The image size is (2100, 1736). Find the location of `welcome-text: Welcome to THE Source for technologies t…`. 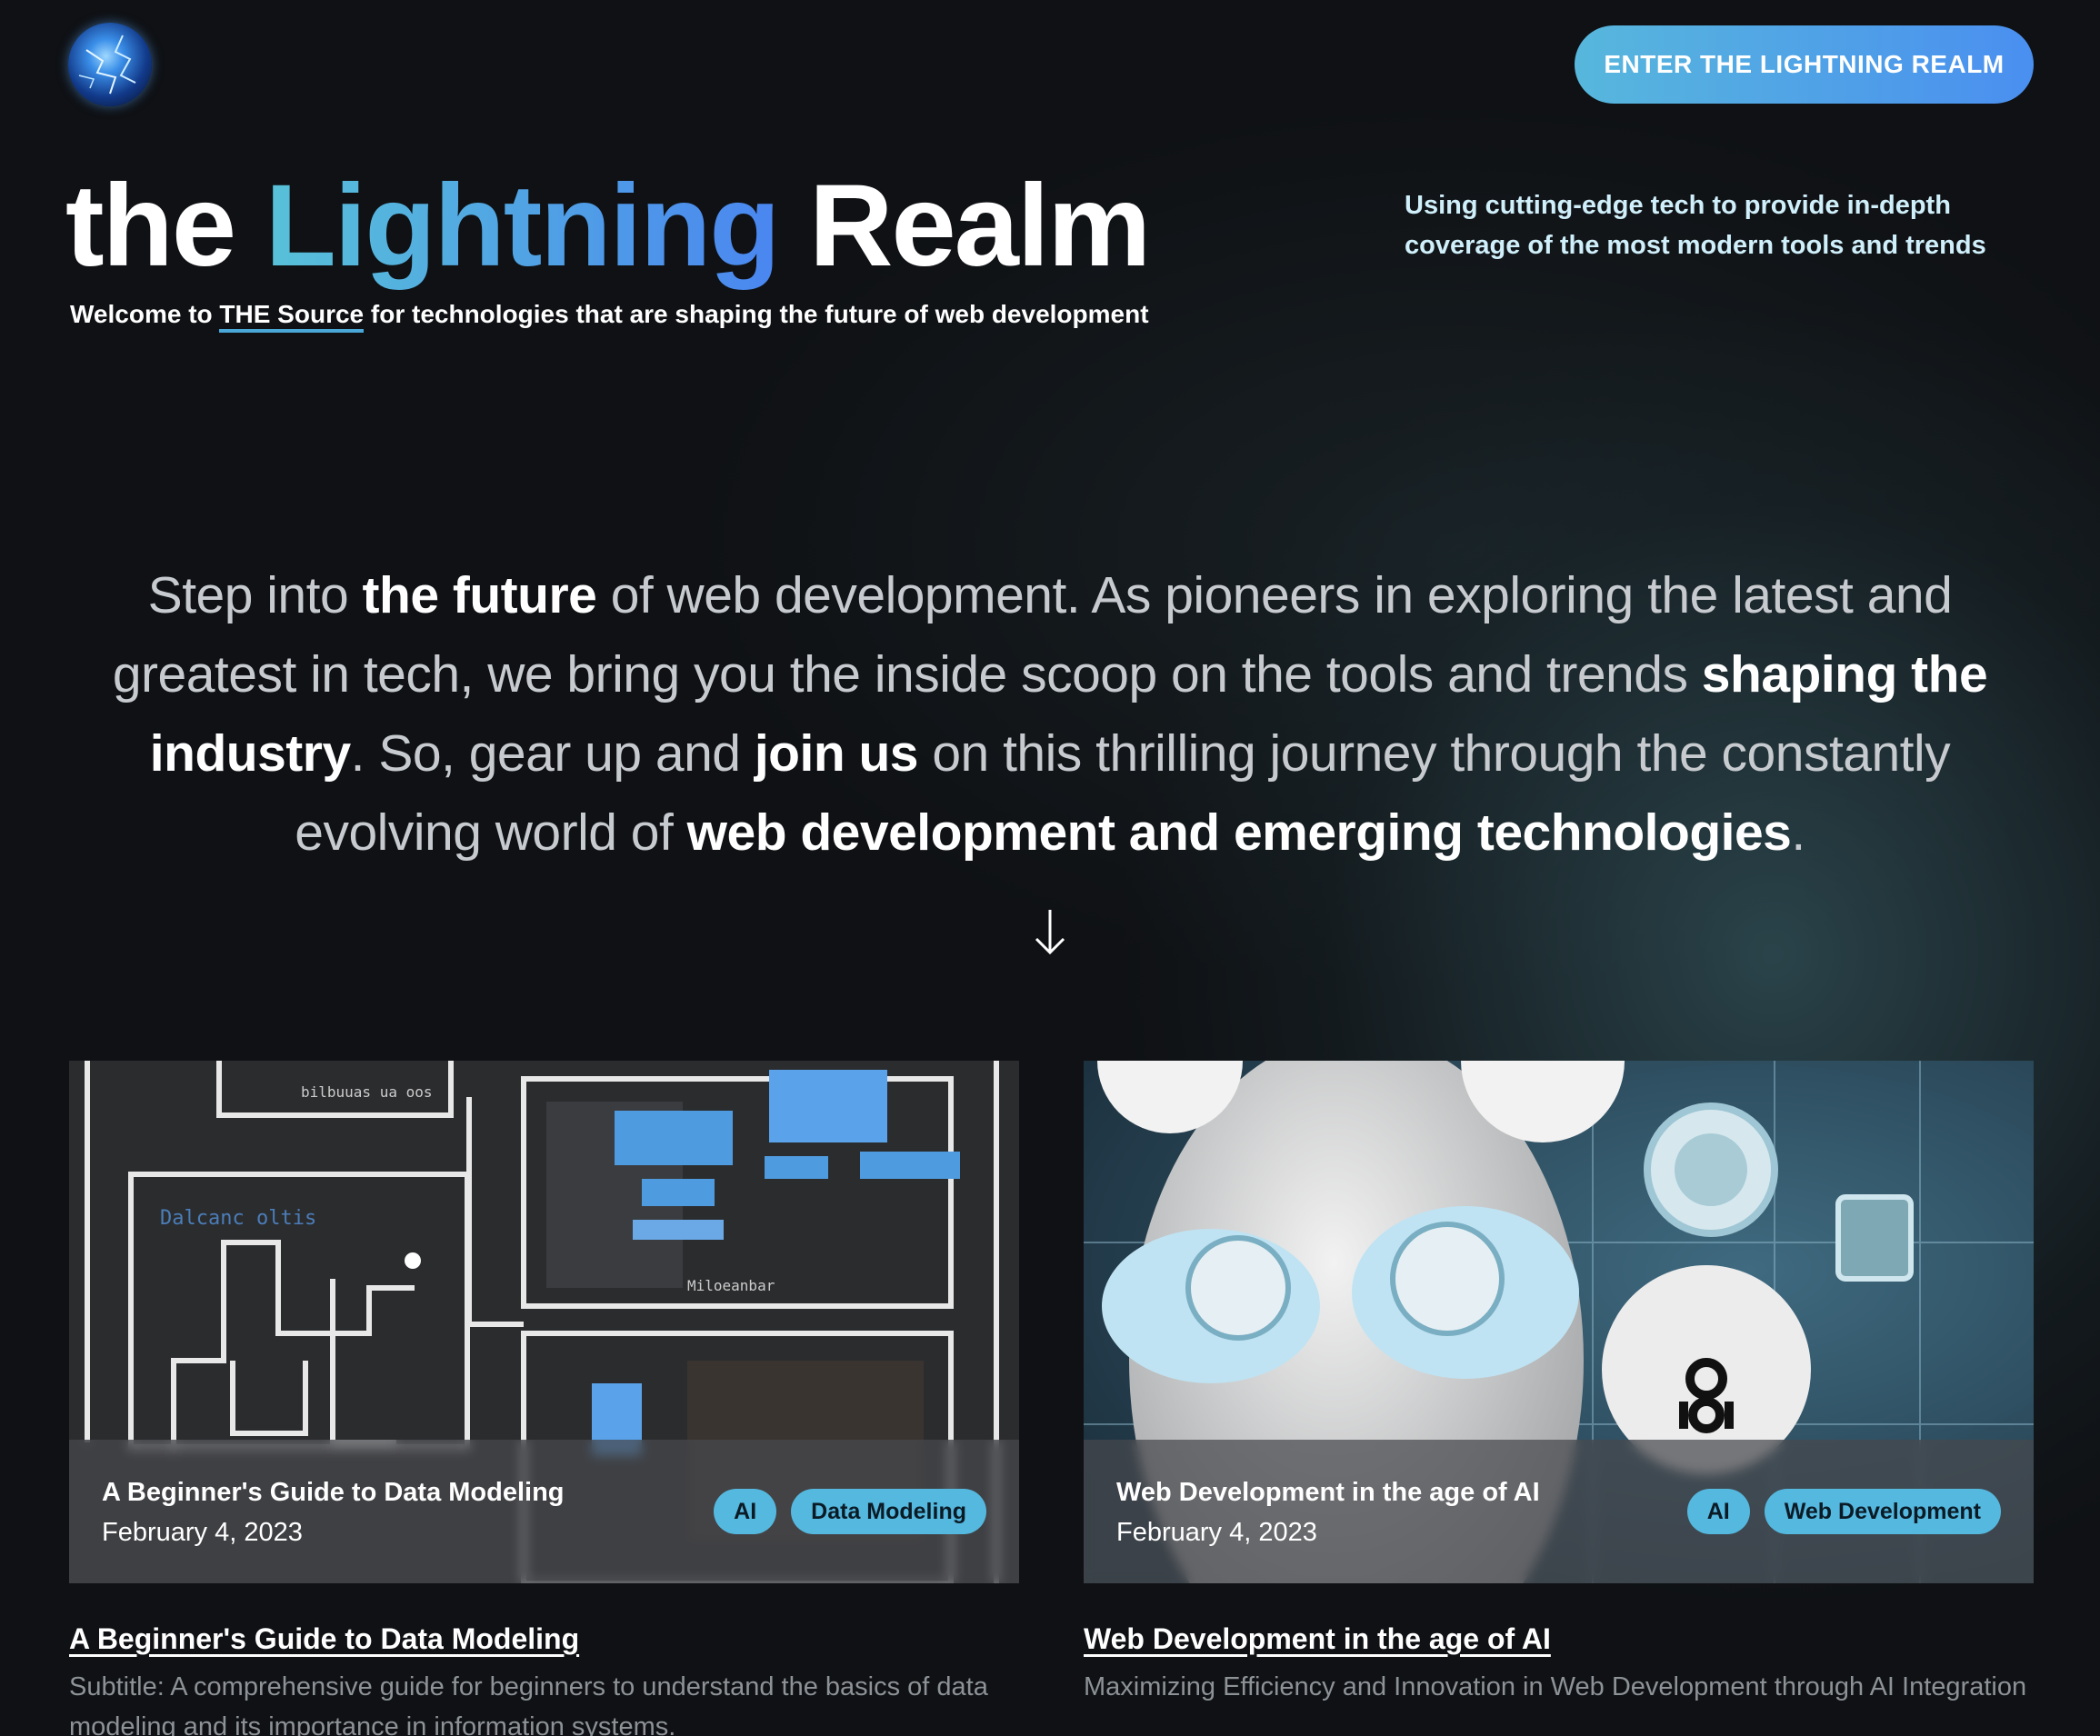

welcome-text: Welcome to THE Source for technologies t… is located at coordinates (609, 317).